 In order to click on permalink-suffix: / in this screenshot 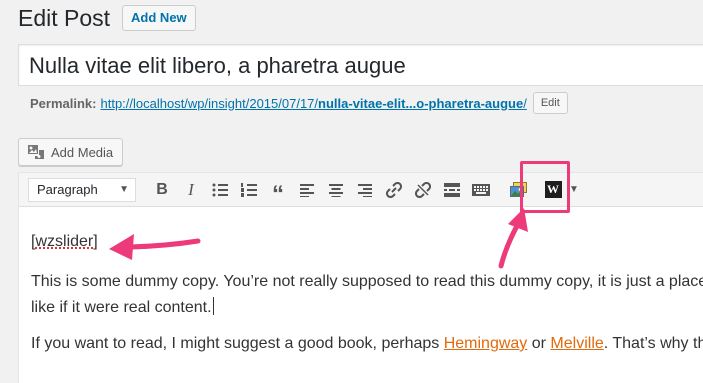, I will do `click(525, 103)`.